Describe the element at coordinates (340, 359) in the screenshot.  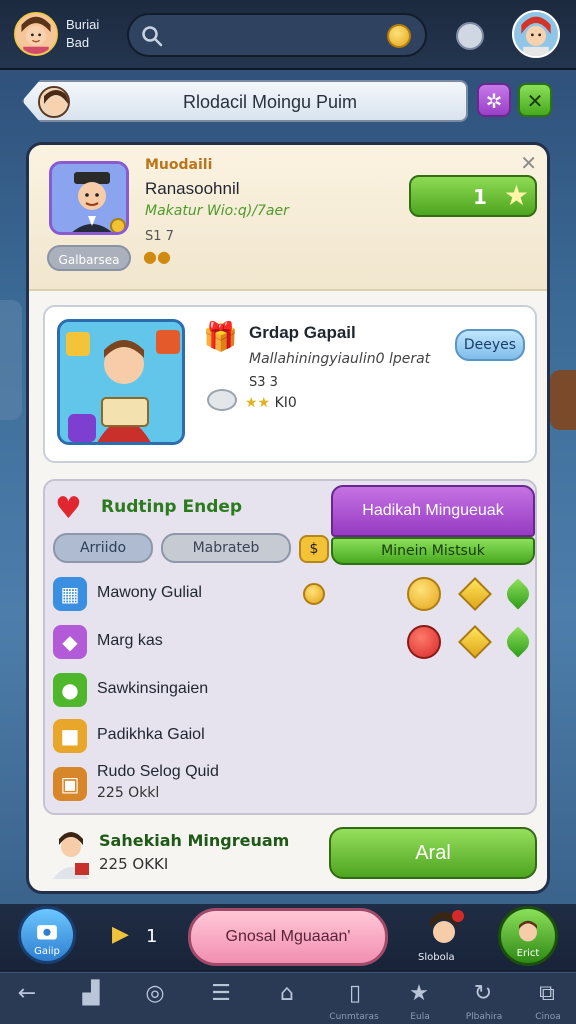
I see `reward-subtitle: Mallahiningyiaulin0 lperat` at that location.